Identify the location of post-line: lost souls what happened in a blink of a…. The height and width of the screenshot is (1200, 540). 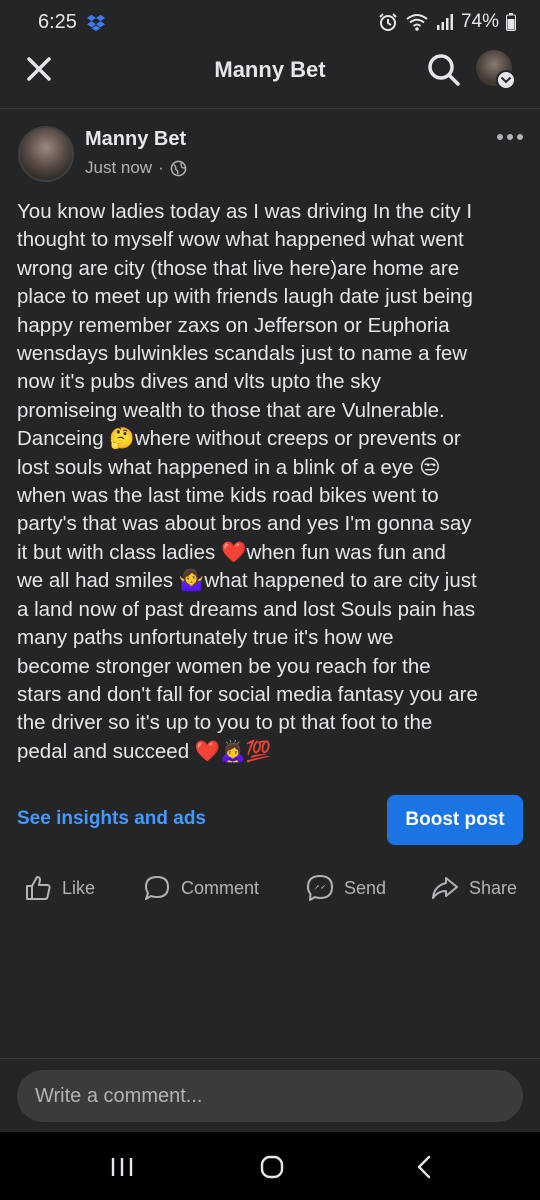
(229, 467).